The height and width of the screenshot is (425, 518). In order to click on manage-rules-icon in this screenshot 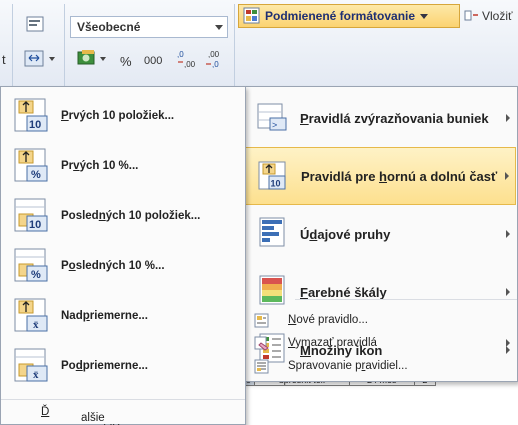, I will do `click(261, 366)`.